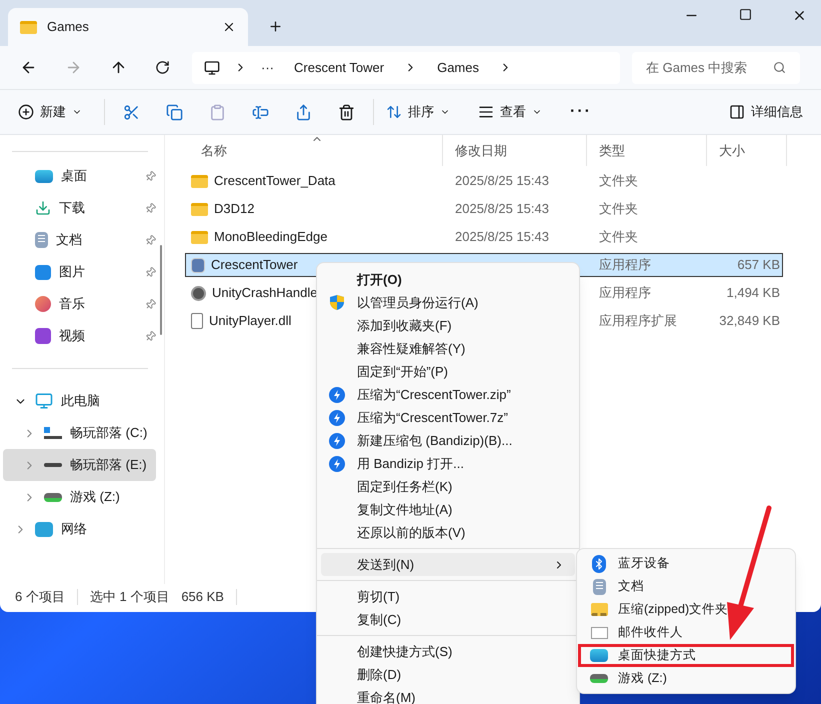 The image size is (821, 704). Describe the element at coordinates (265, 293) in the screenshot. I see `file-name: UnityCrashHandle` at that location.